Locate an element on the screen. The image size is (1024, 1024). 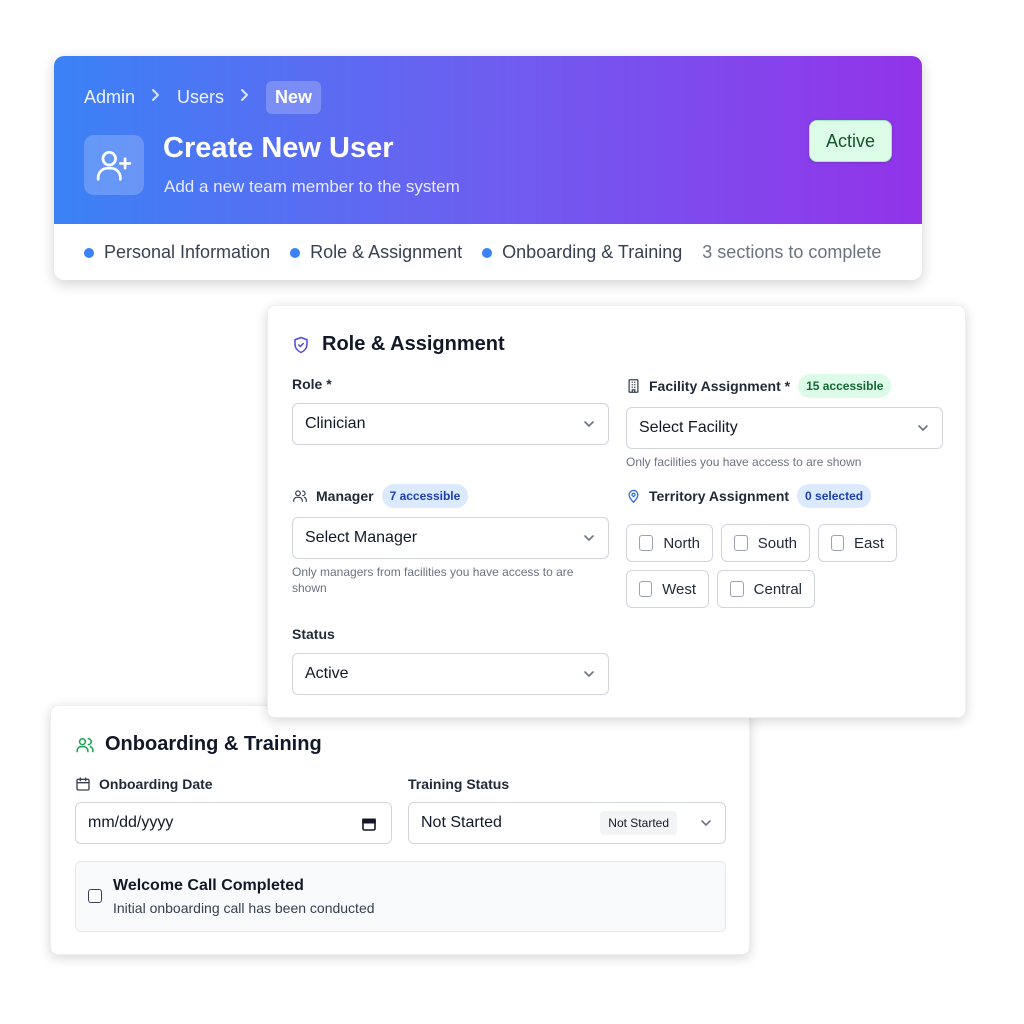
role-label-text: Role * is located at coordinates (312, 384).